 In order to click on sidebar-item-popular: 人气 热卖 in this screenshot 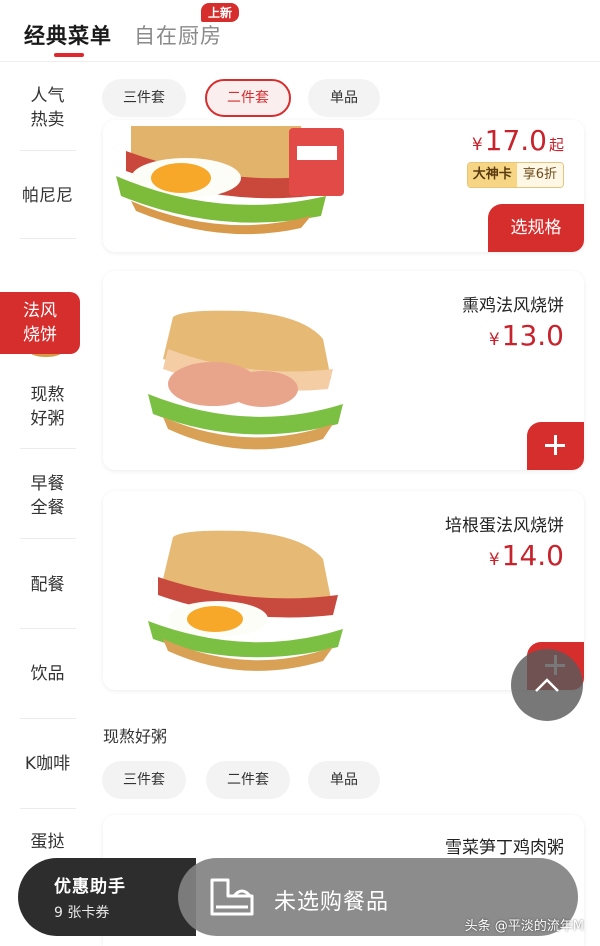, I will do `click(47, 108)`.